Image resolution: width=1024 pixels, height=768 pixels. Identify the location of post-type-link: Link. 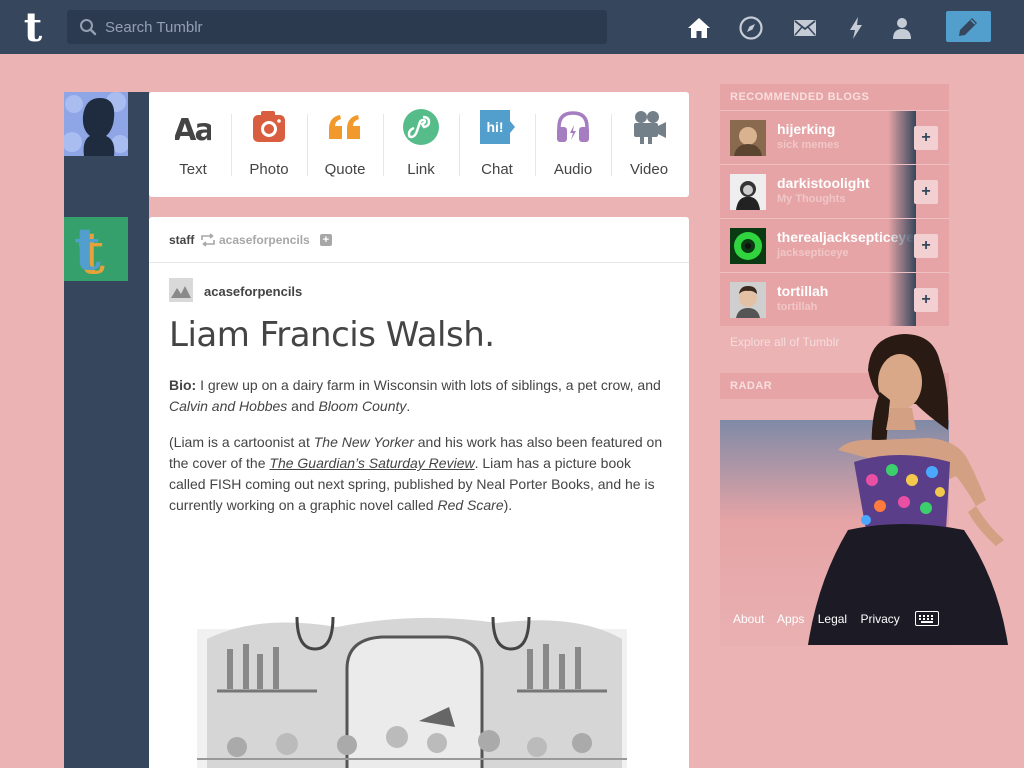
(421, 144).